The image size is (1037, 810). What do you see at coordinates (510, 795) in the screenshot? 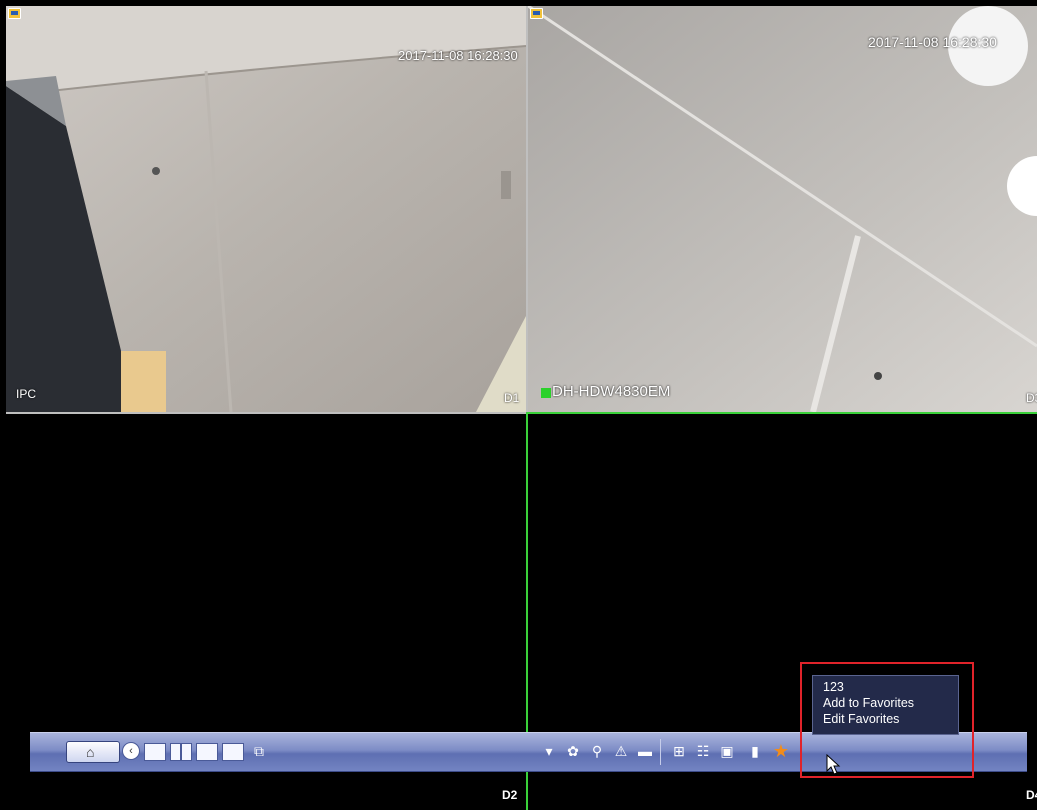
I see `channel-id-d2: D2` at bounding box center [510, 795].